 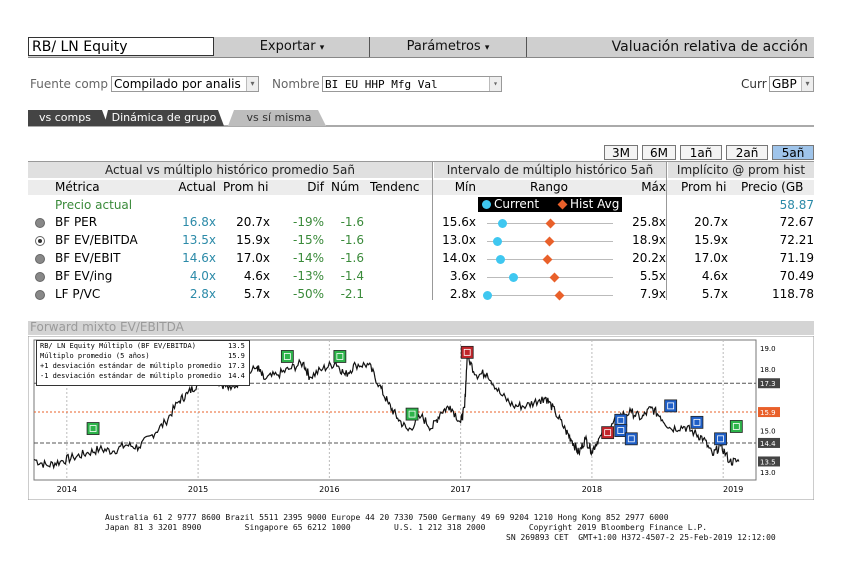 I want to click on period-3m: 3M, so click(x=621, y=152).